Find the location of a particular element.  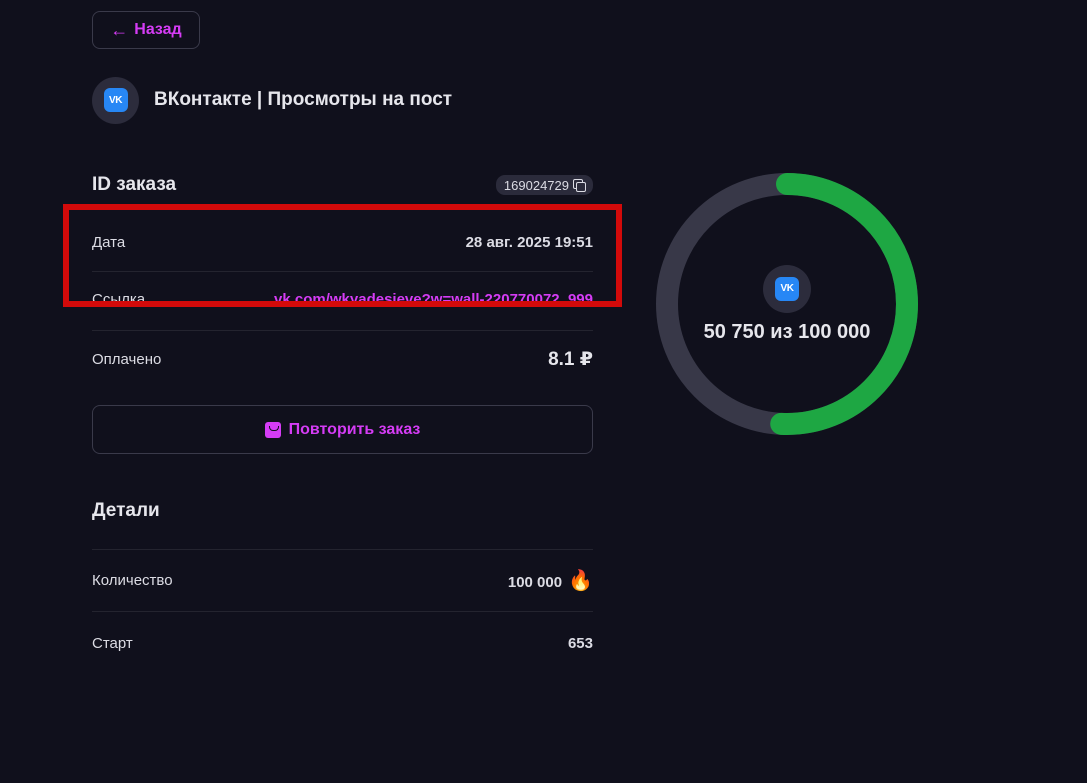

paid-section: Оплачено 8.1 ₽ is located at coordinates (342, 359).